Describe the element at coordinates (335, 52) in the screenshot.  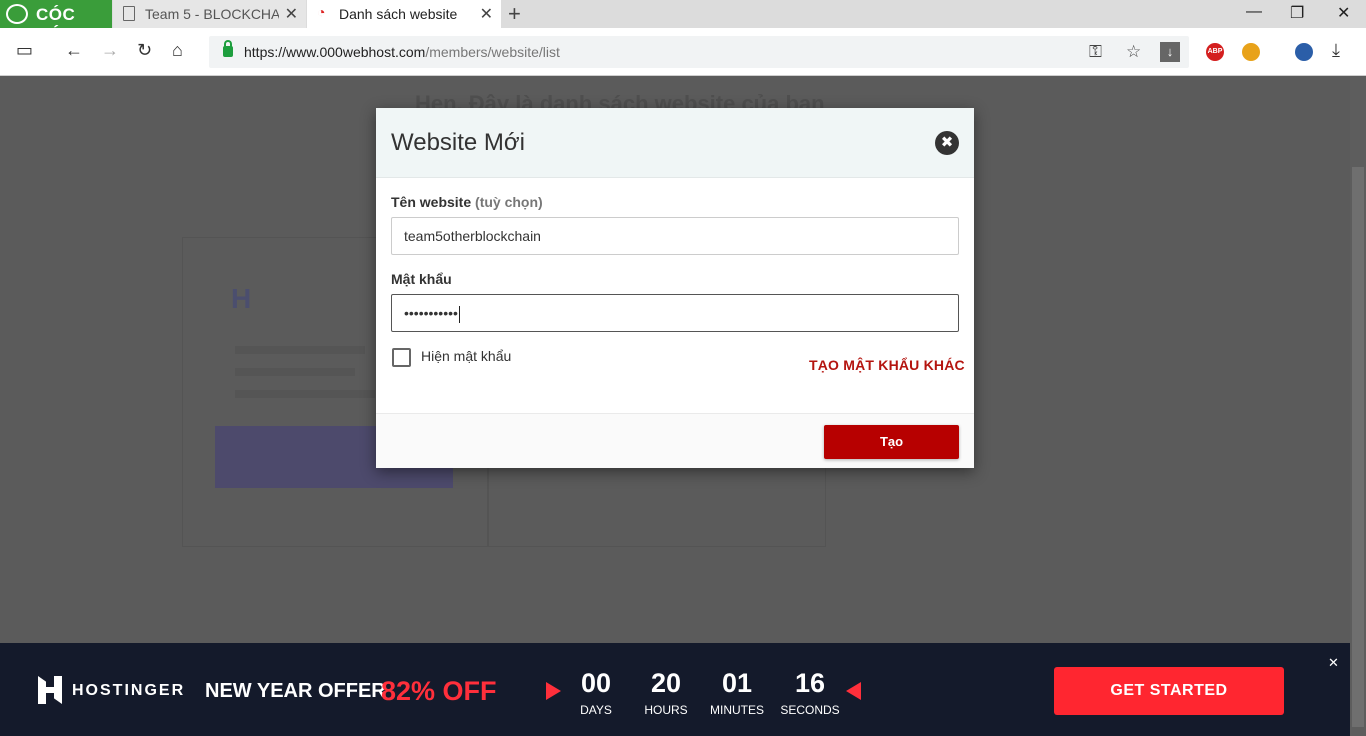
I see `url-host: https://www.000webhost.com` at that location.